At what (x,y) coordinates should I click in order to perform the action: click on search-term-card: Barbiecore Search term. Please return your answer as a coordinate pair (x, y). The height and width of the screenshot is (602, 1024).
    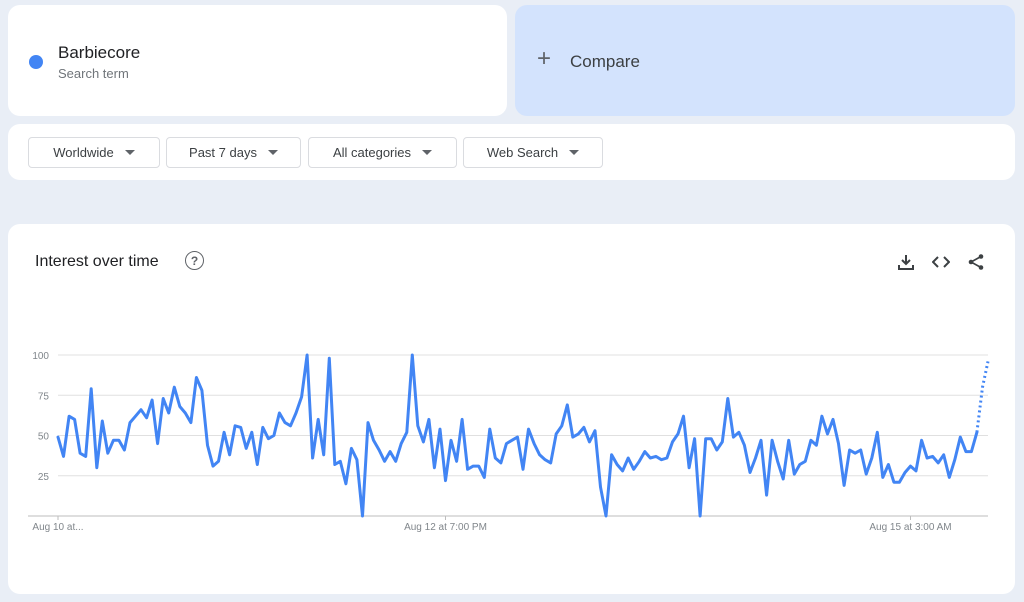
    Looking at the image, I should click on (257, 60).